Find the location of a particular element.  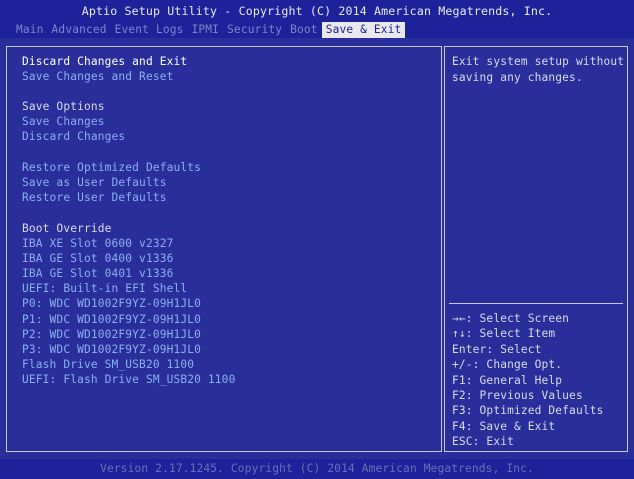

tab-security: Security is located at coordinates (254, 30).